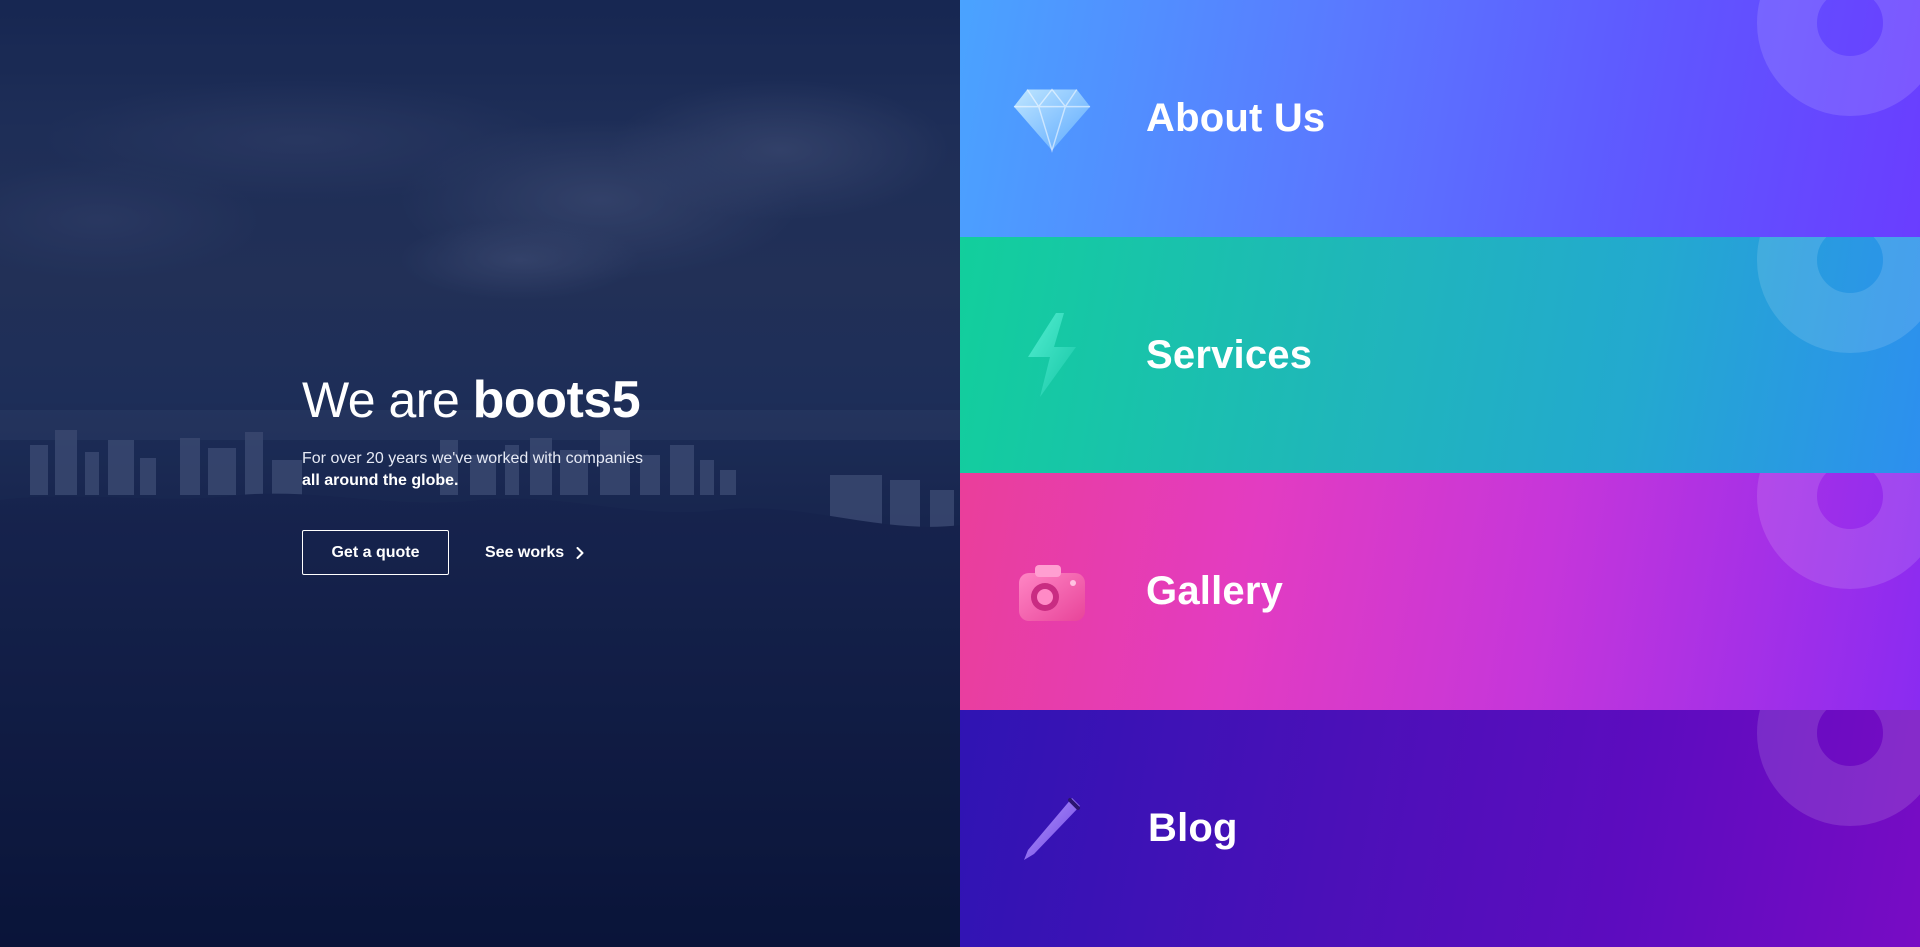  What do you see at coordinates (1215, 591) in the screenshot?
I see `panel-label-gallery: Gallery` at bounding box center [1215, 591].